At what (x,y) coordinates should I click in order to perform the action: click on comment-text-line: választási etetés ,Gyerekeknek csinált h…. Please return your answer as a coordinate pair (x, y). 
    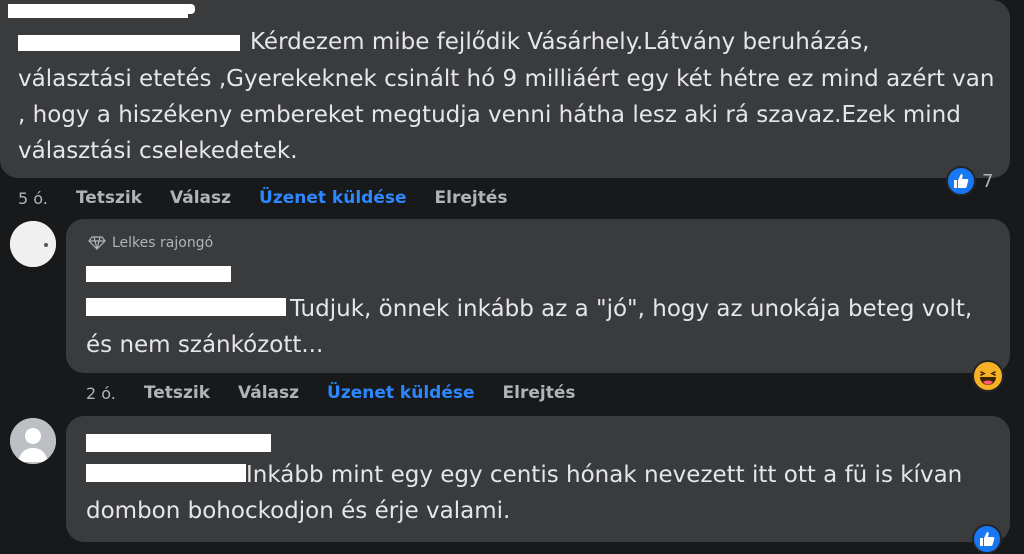
    Looking at the image, I should click on (506, 79).